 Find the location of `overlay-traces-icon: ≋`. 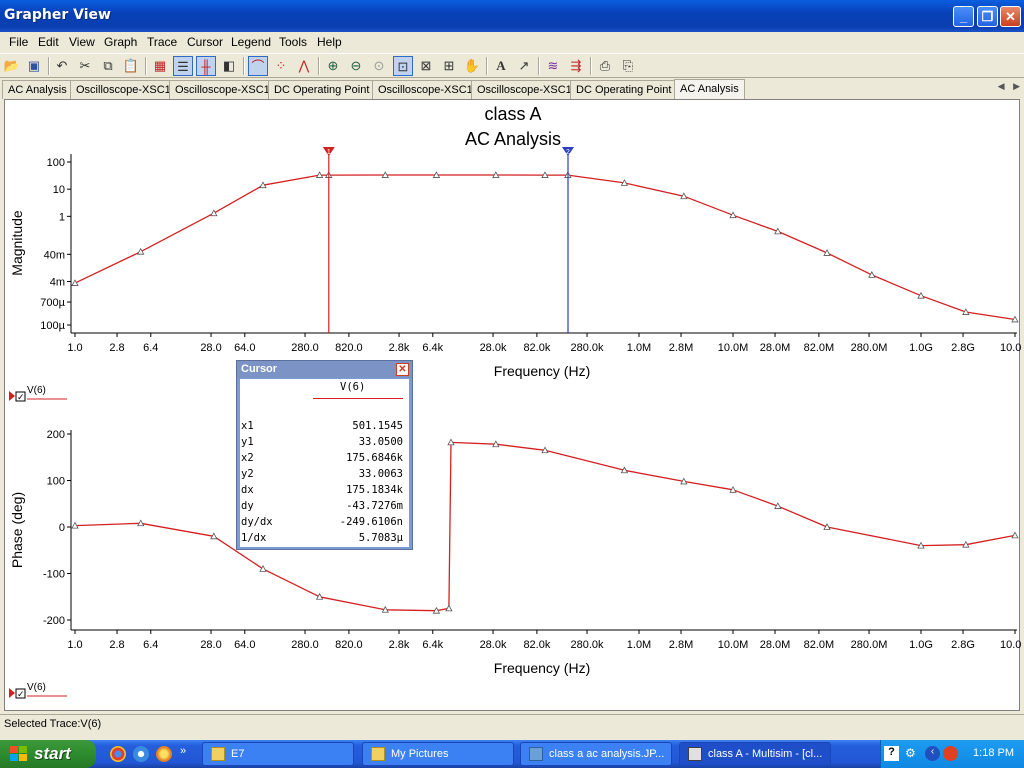

overlay-traces-icon: ≋ is located at coordinates (553, 66).